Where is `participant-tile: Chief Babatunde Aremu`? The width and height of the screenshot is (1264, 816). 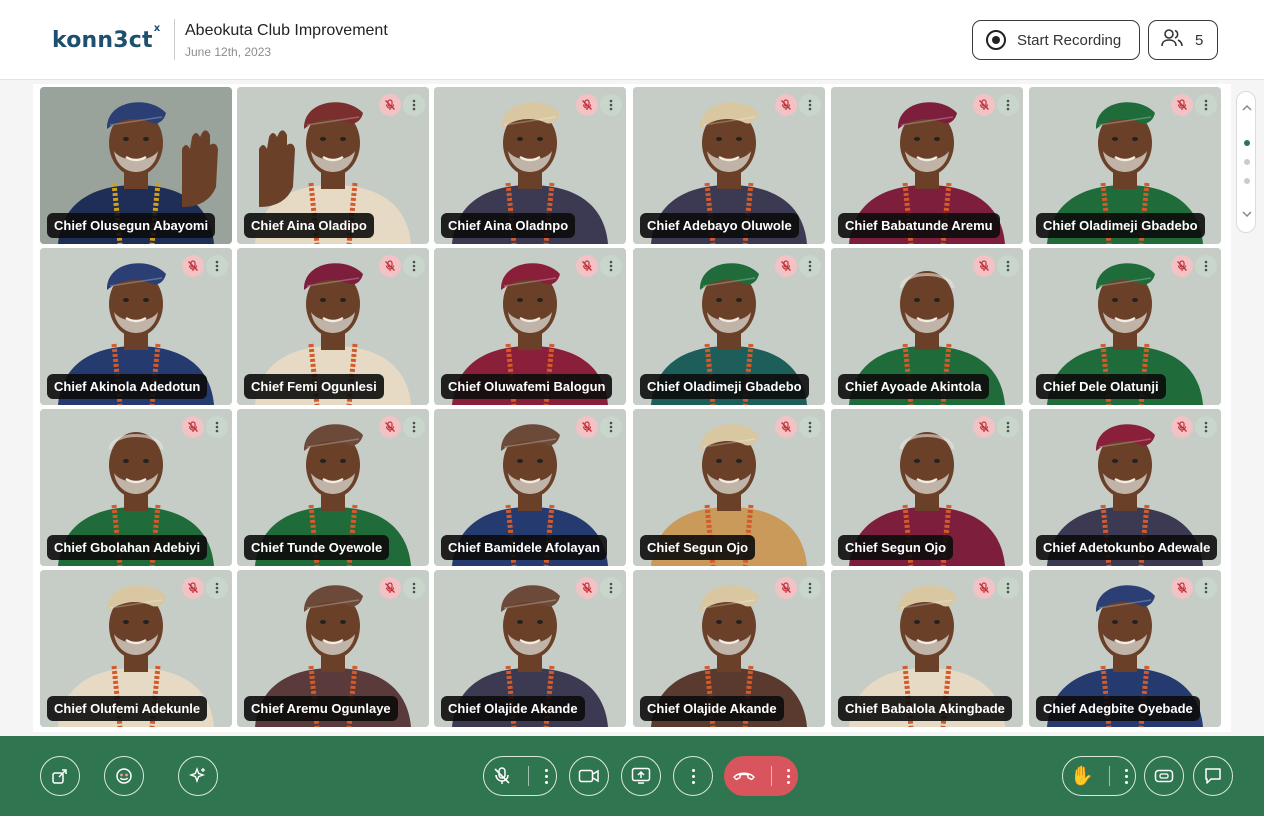
participant-tile: Chief Babatunde Aremu is located at coordinates (927, 165).